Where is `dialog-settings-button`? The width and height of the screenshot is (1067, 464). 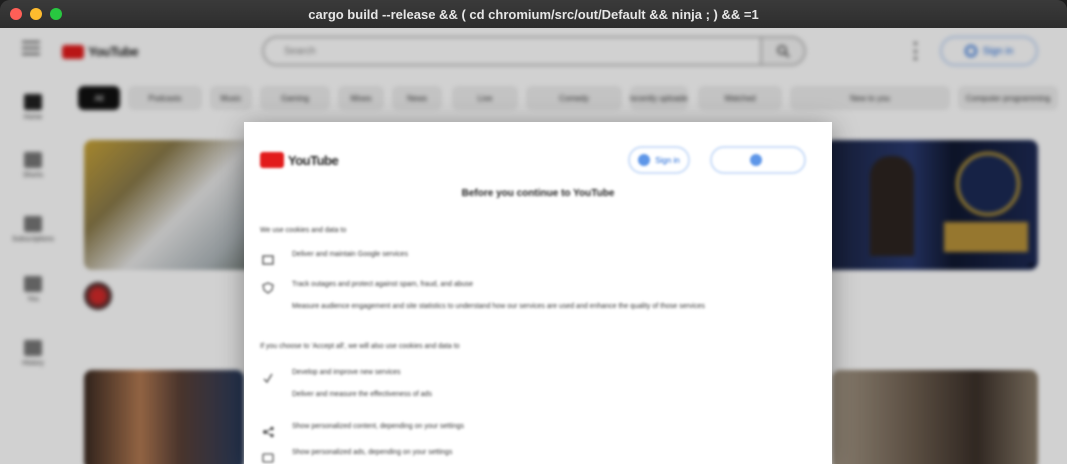
dialog-settings-button is located at coordinates (758, 160).